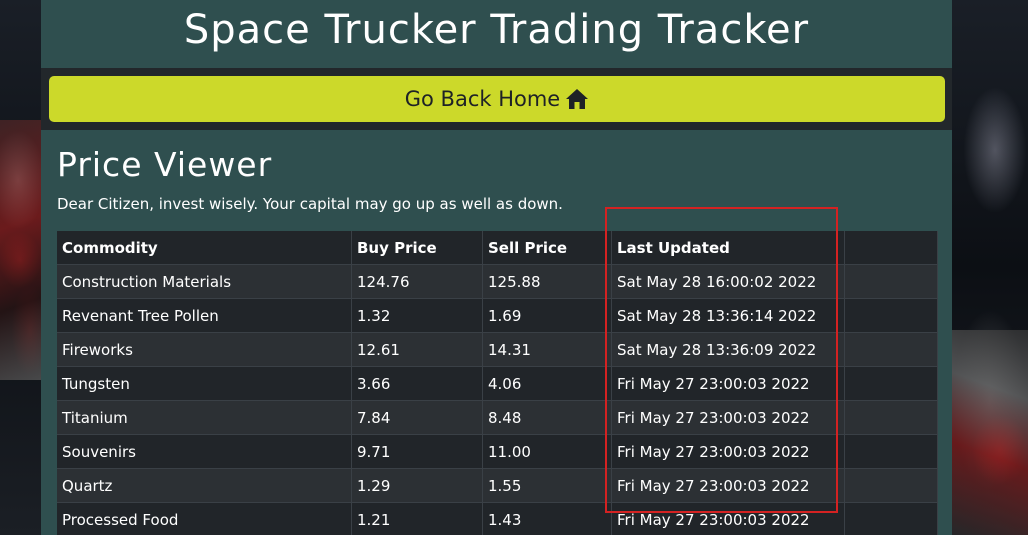  What do you see at coordinates (990, 432) in the screenshot?
I see `spaceship-right-image` at bounding box center [990, 432].